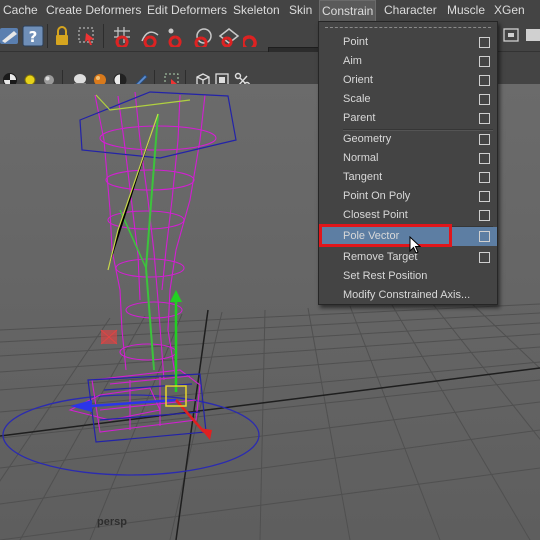  Describe the element at coordinates (484, 257) in the screenshot. I see `remove-target-option-box` at that location.